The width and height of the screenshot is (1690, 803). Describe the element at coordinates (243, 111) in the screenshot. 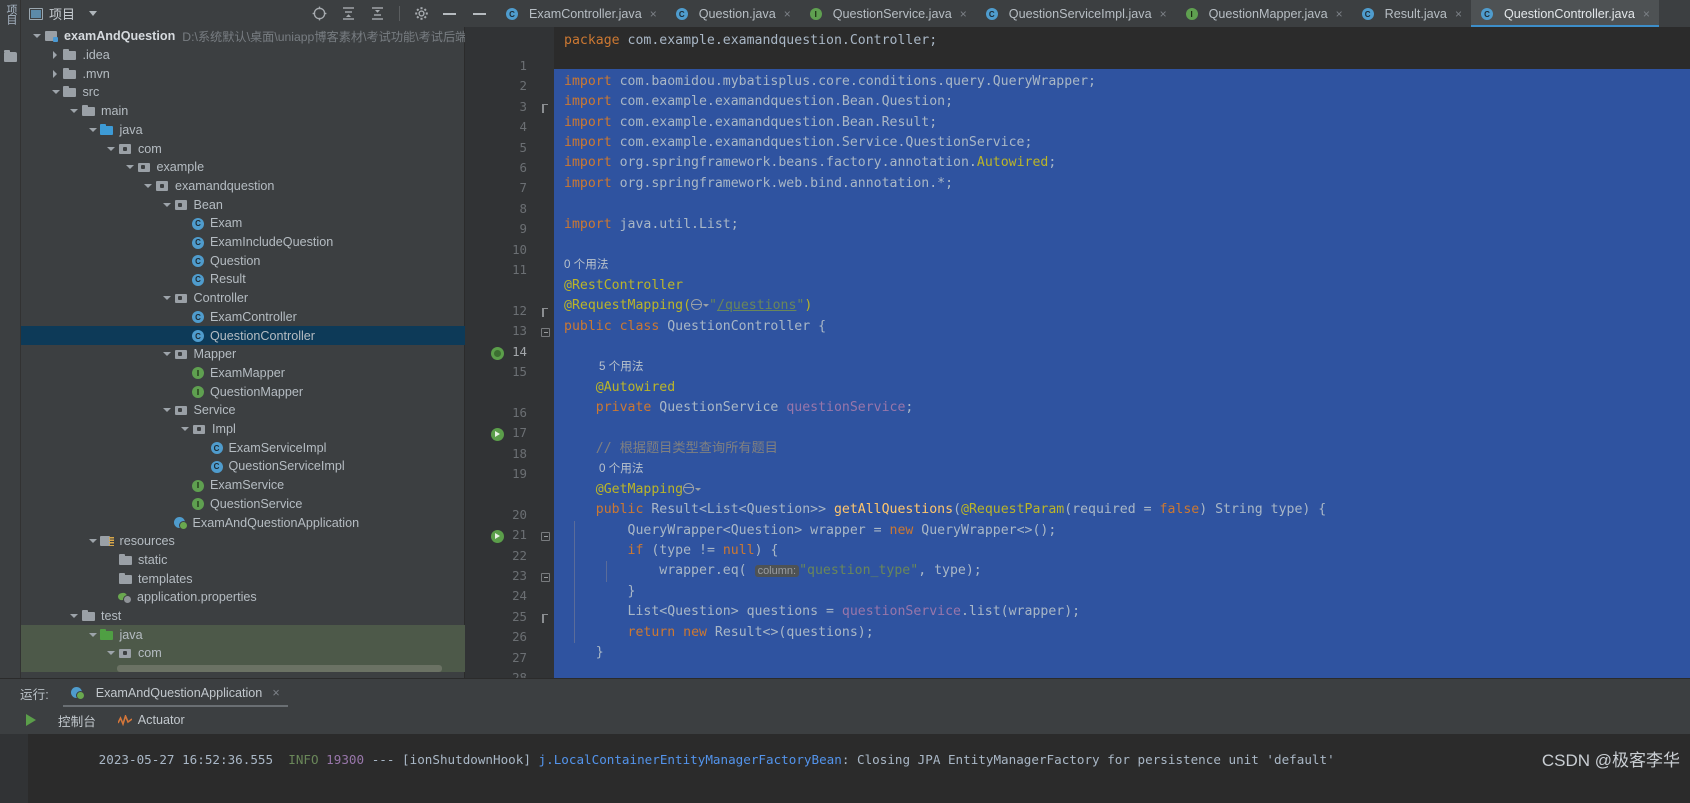

I see `tree-node-main: main` at that location.